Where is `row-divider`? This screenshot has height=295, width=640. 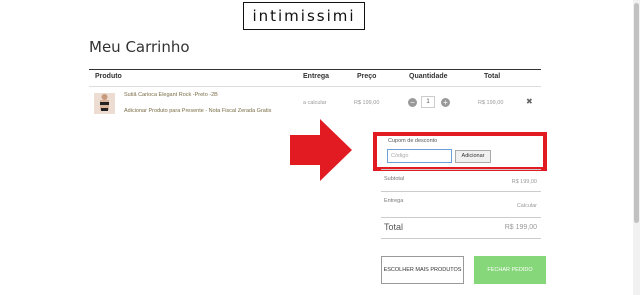 row-divider is located at coordinates (315, 86).